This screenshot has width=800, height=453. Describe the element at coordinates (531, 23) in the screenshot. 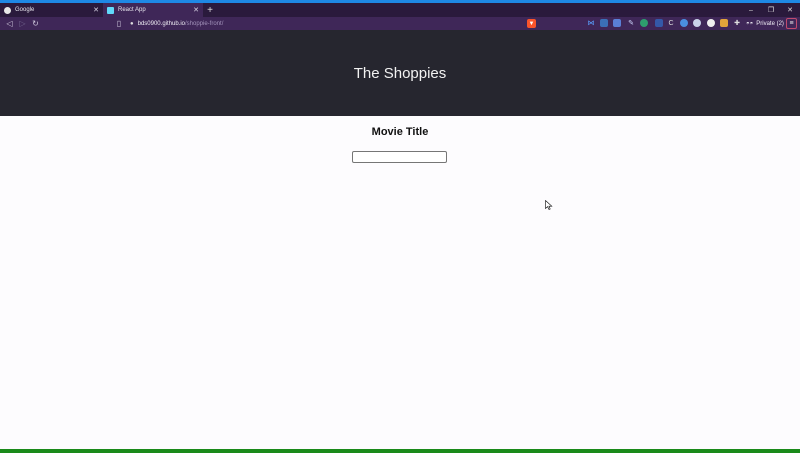

I see `brave-shields-icon: ▼` at that location.